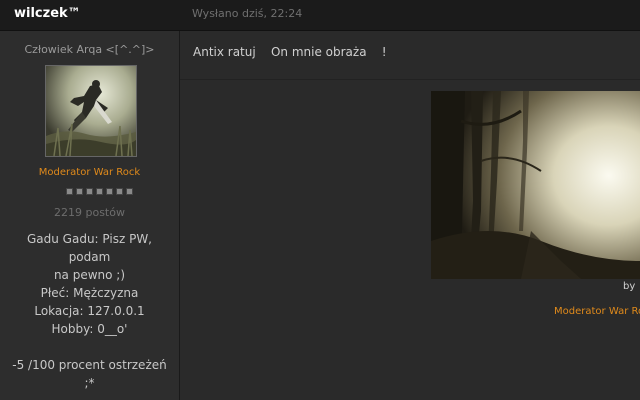 The image size is (640, 400). What do you see at coordinates (89, 248) in the screenshot?
I see `profile-line: Gadu Gadu: Pisz PW, podam` at bounding box center [89, 248].